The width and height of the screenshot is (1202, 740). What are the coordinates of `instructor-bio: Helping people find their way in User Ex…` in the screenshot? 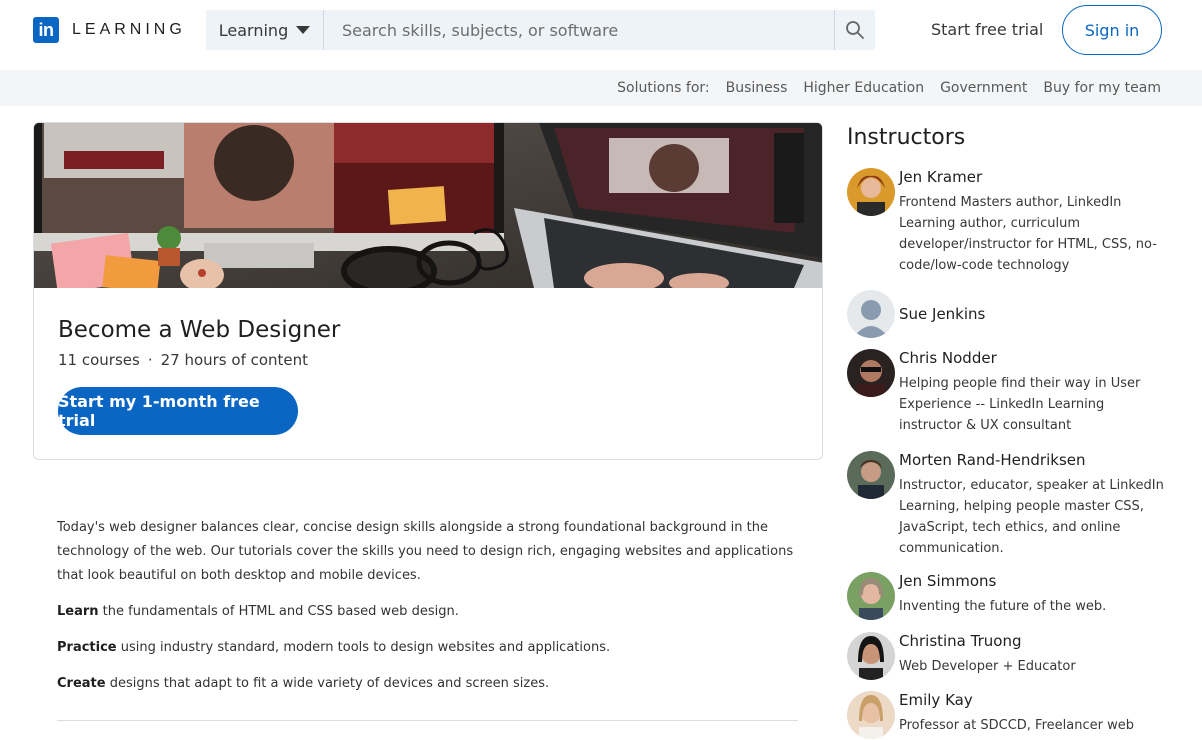 It's located at (1020, 404).